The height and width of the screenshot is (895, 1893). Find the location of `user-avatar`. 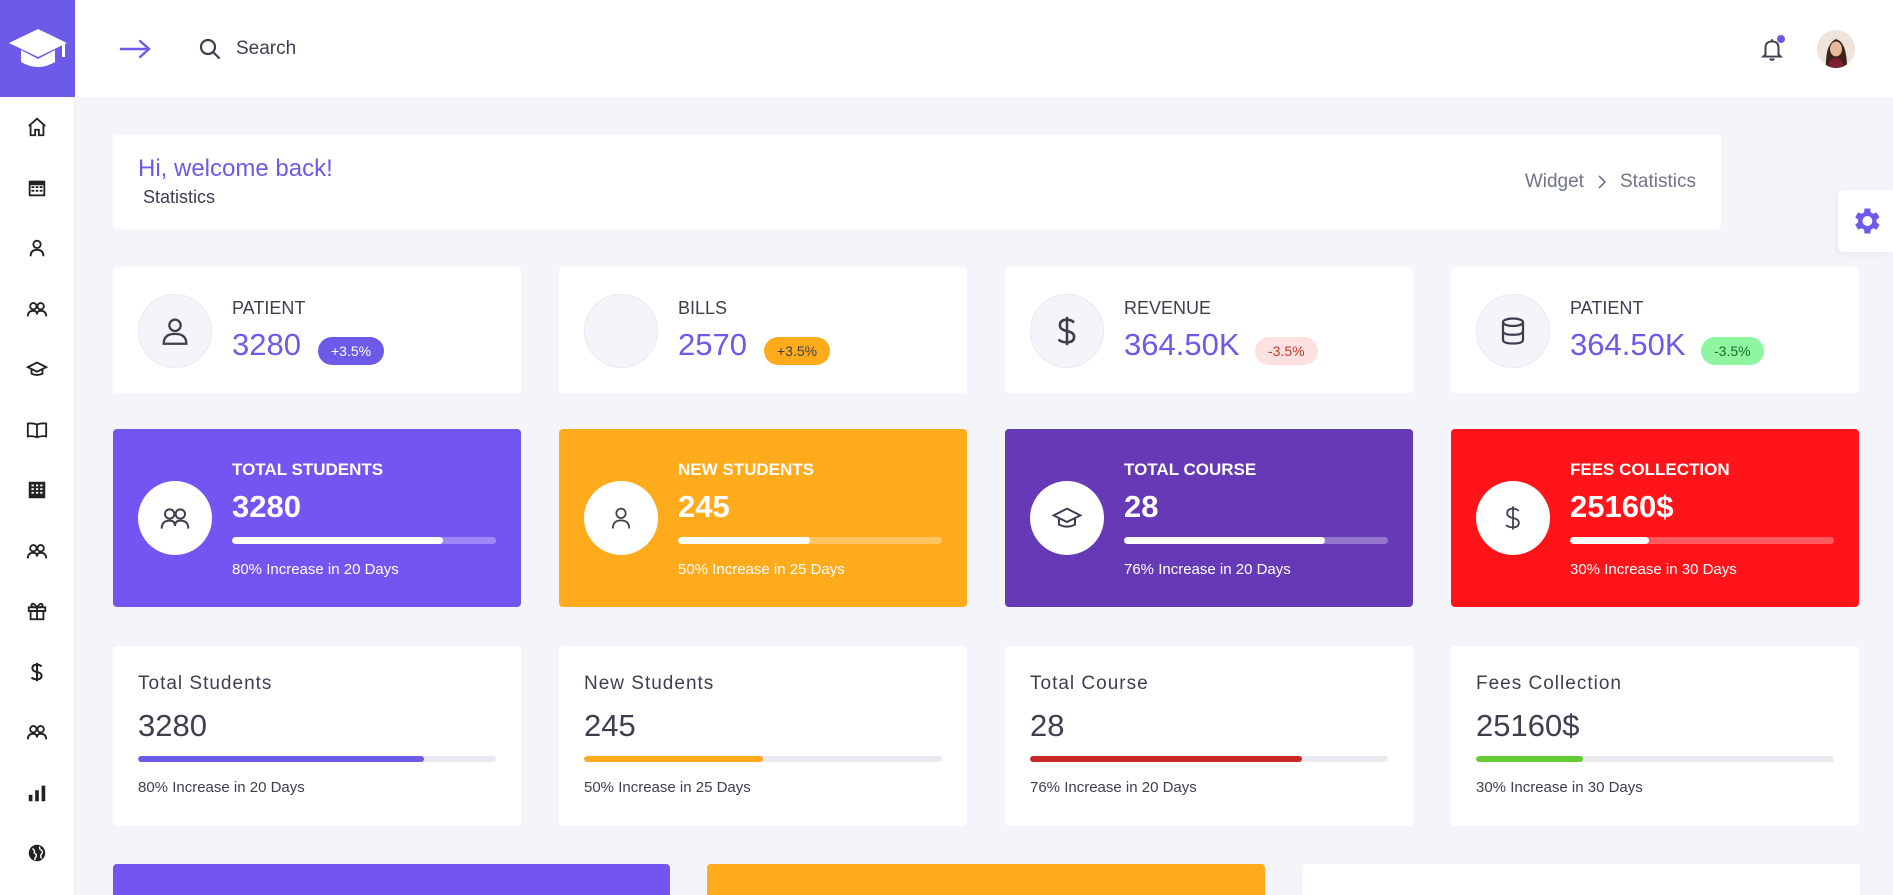

user-avatar is located at coordinates (1836, 48).